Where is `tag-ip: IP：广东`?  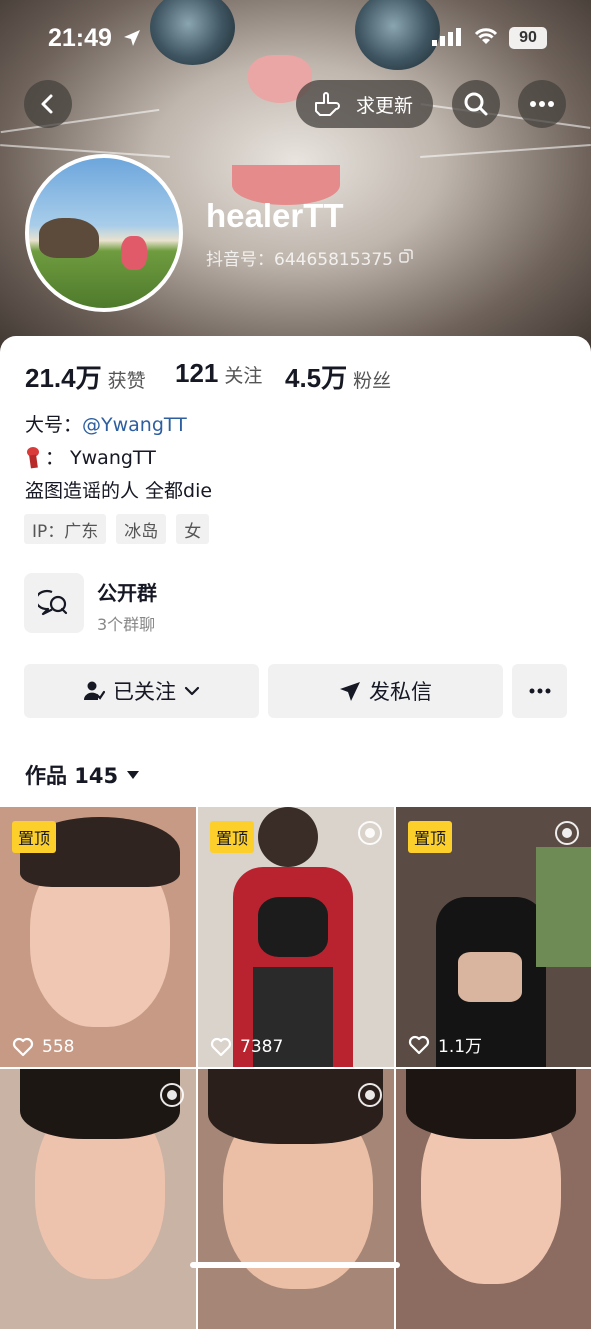 tag-ip: IP：广东 is located at coordinates (65, 529).